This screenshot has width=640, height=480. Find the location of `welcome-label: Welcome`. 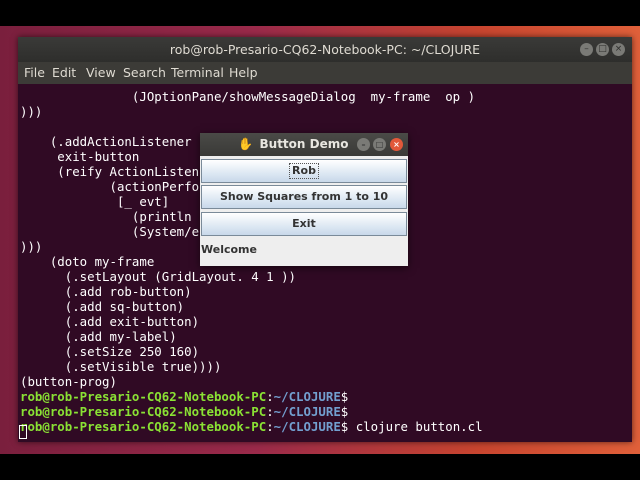

welcome-label: Welcome is located at coordinates (229, 249).